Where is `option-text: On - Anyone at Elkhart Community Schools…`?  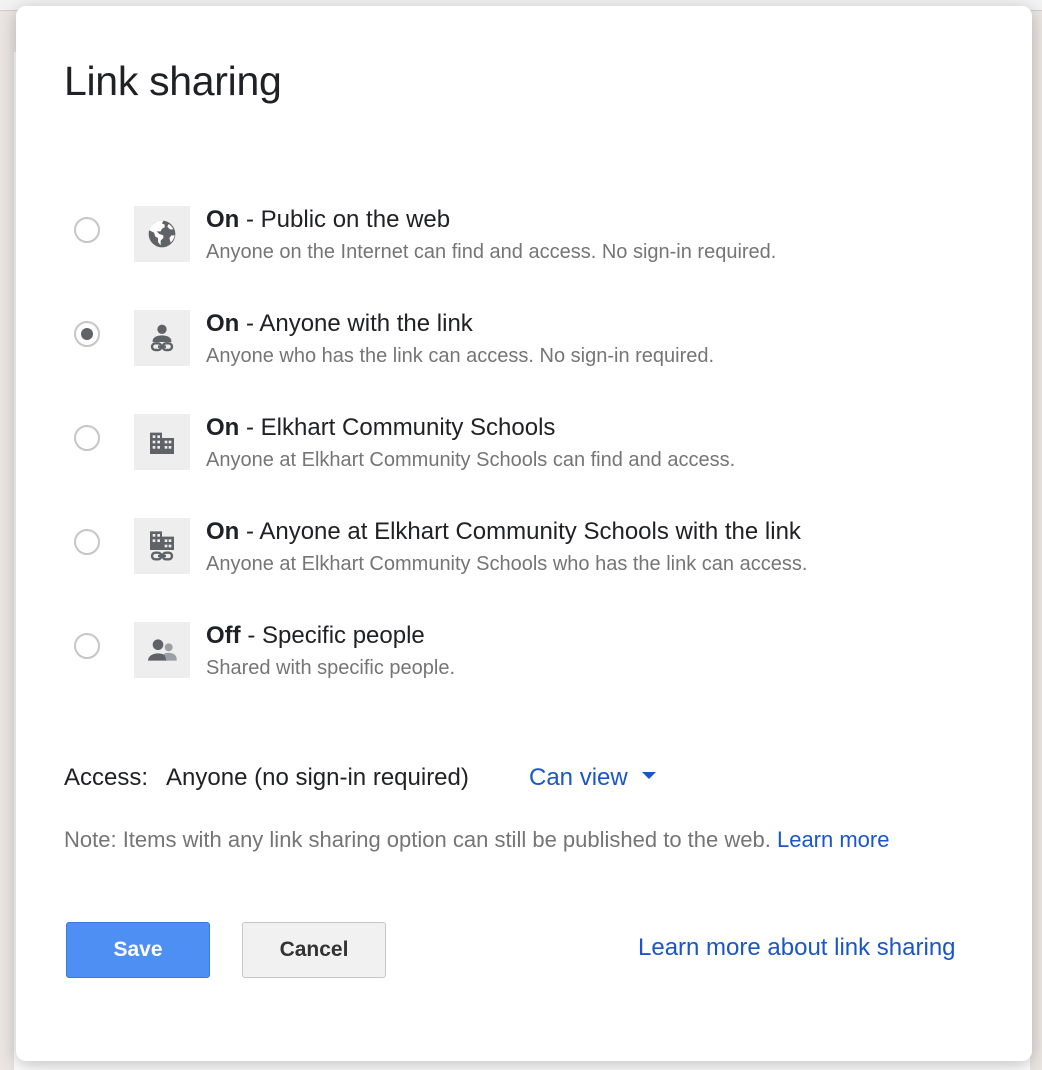
option-text: On - Anyone at Elkhart Community Schools… is located at coordinates (506, 547).